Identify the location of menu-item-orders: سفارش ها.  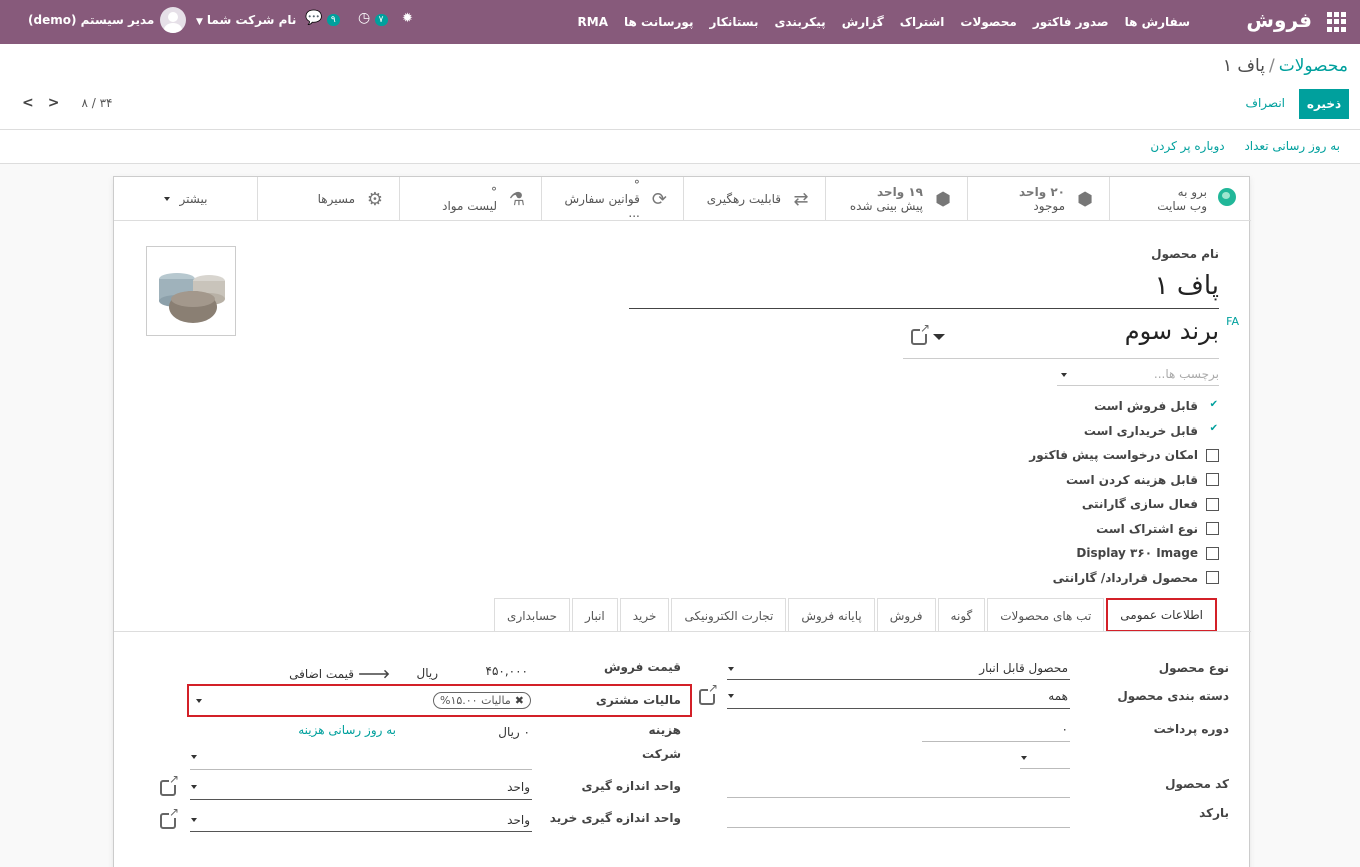
(1157, 22).